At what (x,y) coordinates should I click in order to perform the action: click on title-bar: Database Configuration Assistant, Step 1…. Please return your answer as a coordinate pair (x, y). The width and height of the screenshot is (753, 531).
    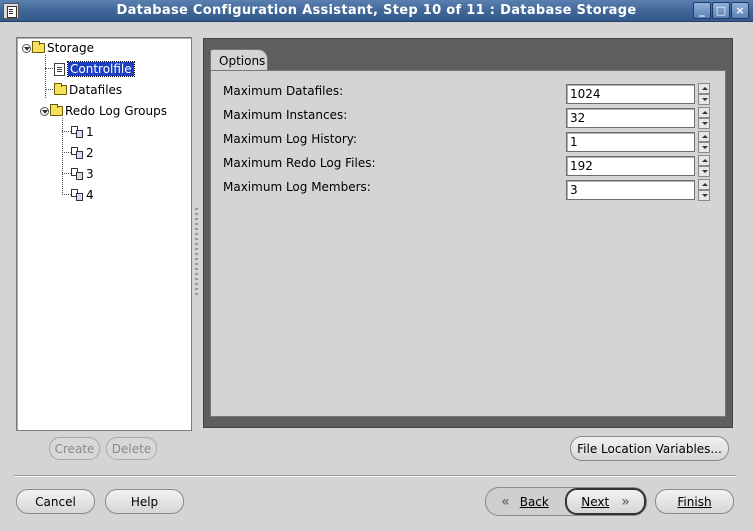
    Looking at the image, I should click on (376, 11).